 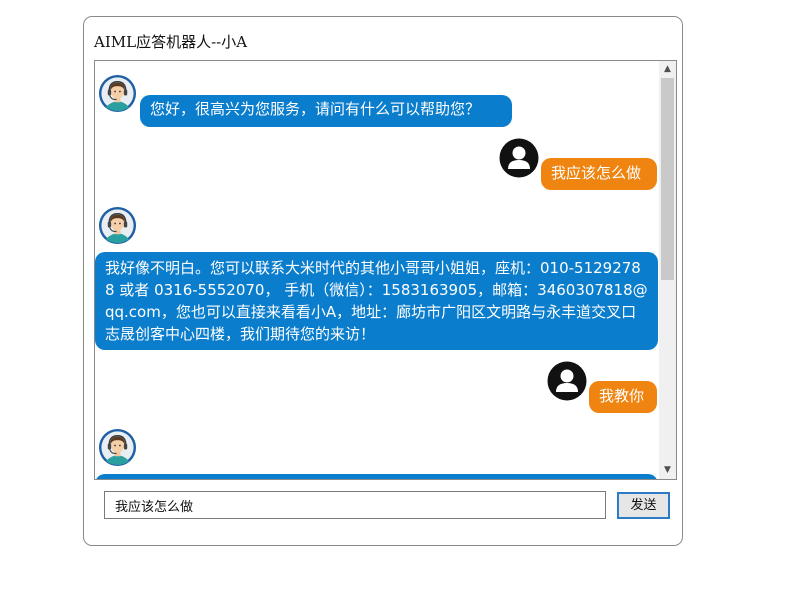 I want to click on user-message-bubble: 我教你, so click(x=623, y=397).